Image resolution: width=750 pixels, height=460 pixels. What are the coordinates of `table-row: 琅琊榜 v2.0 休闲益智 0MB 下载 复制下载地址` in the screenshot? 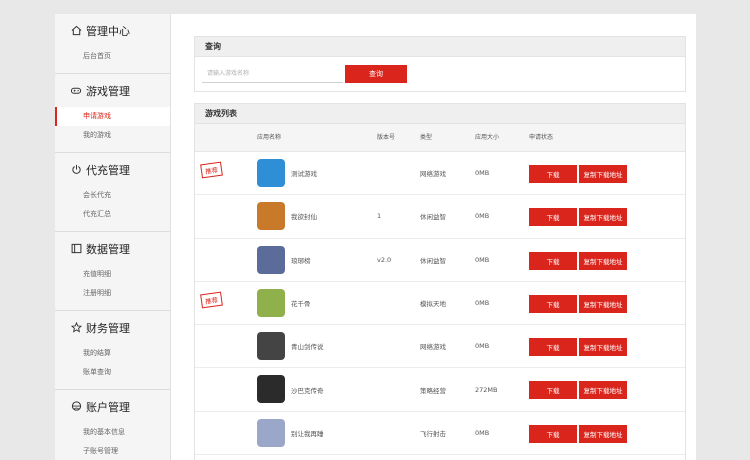 It's located at (440, 260).